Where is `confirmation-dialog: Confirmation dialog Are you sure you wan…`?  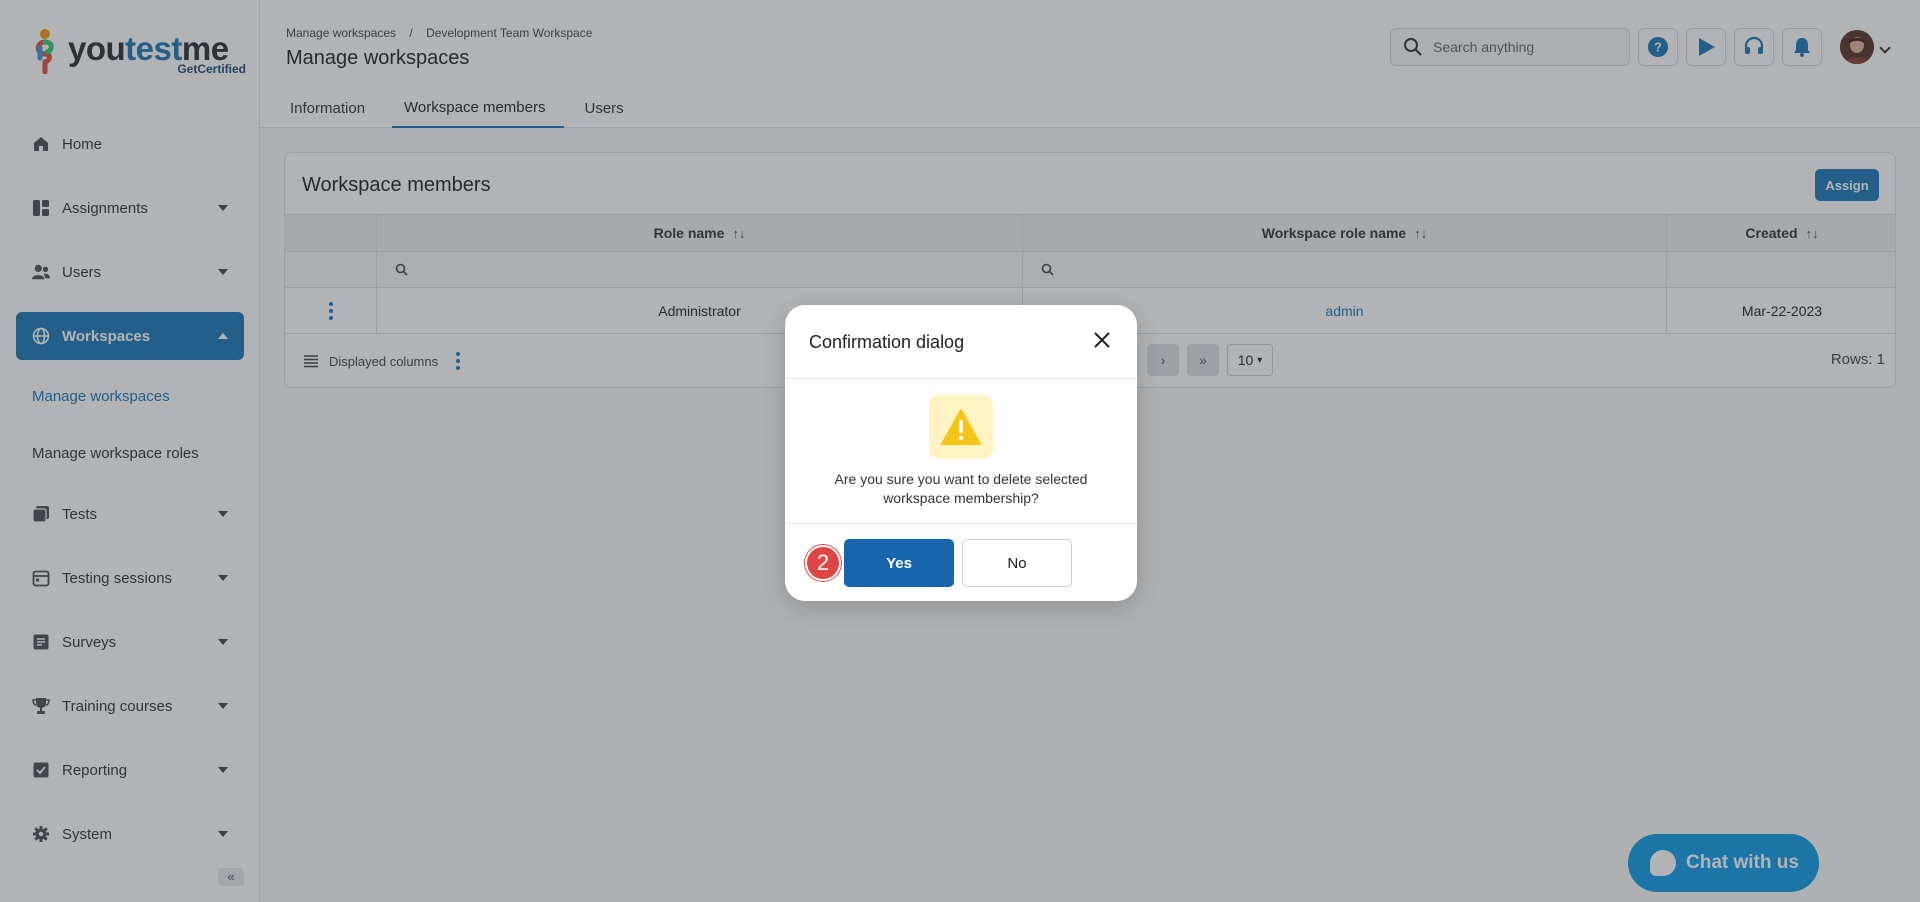 confirmation-dialog: Confirmation dialog Are you sure you wan… is located at coordinates (961, 453).